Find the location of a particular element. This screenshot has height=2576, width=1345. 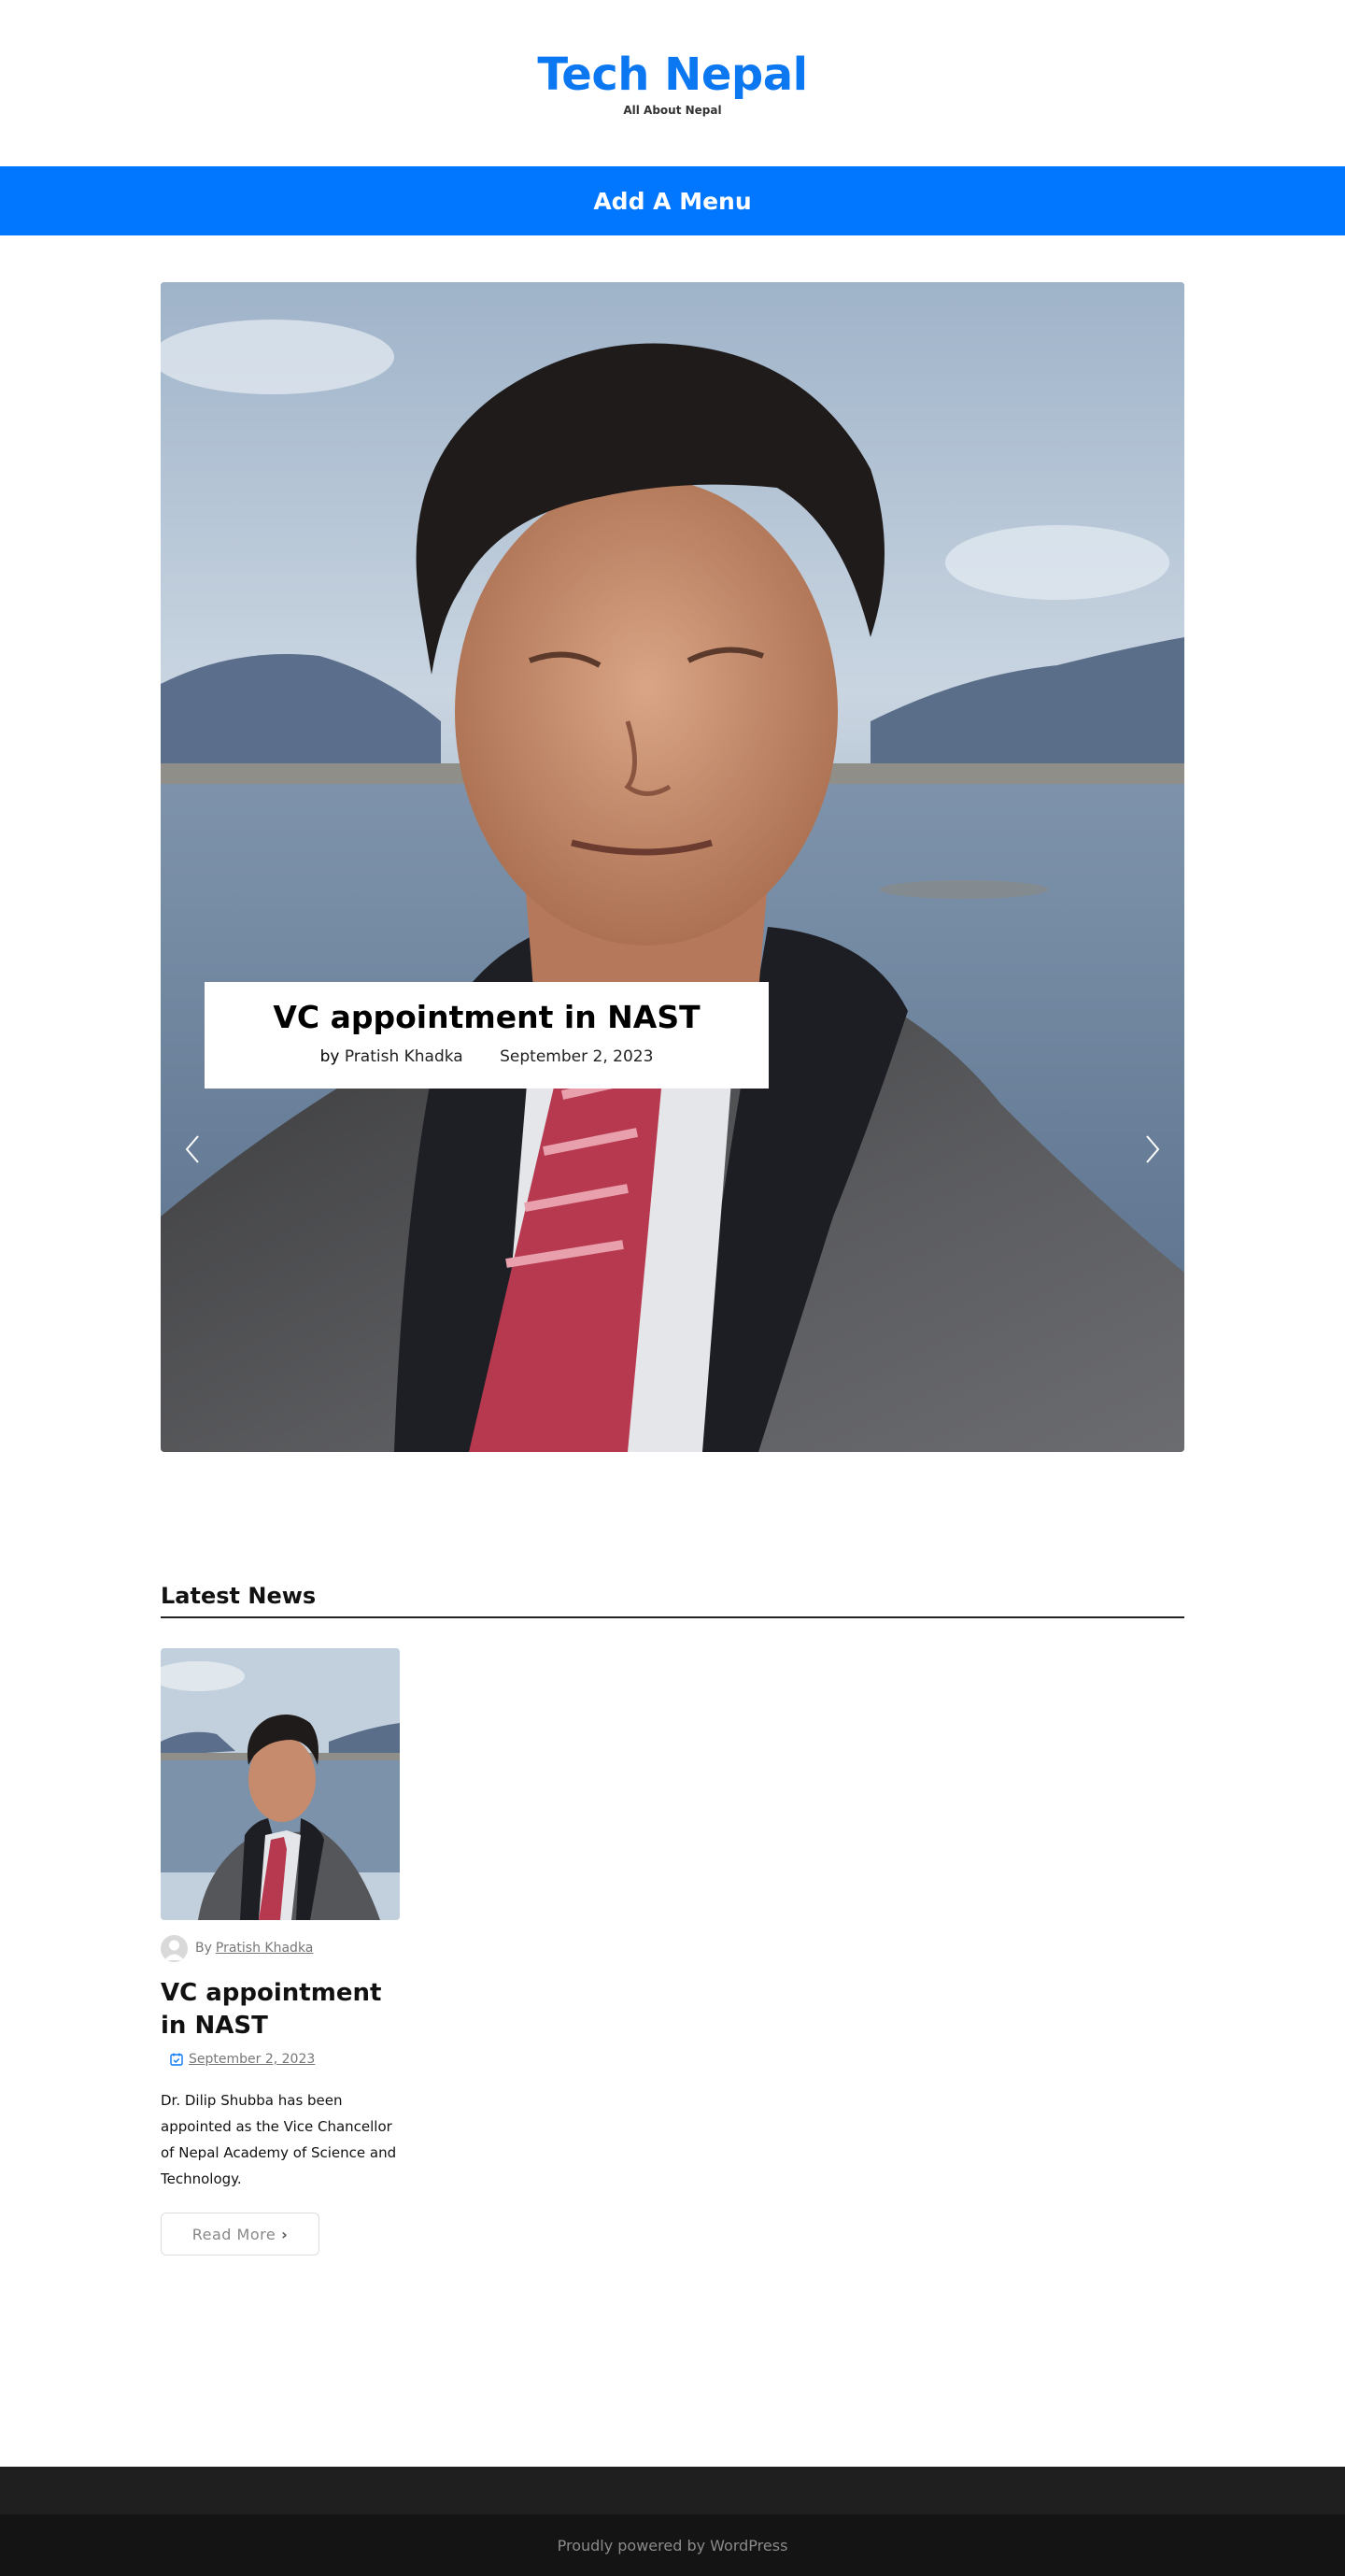

avatar is located at coordinates (174, 1948).